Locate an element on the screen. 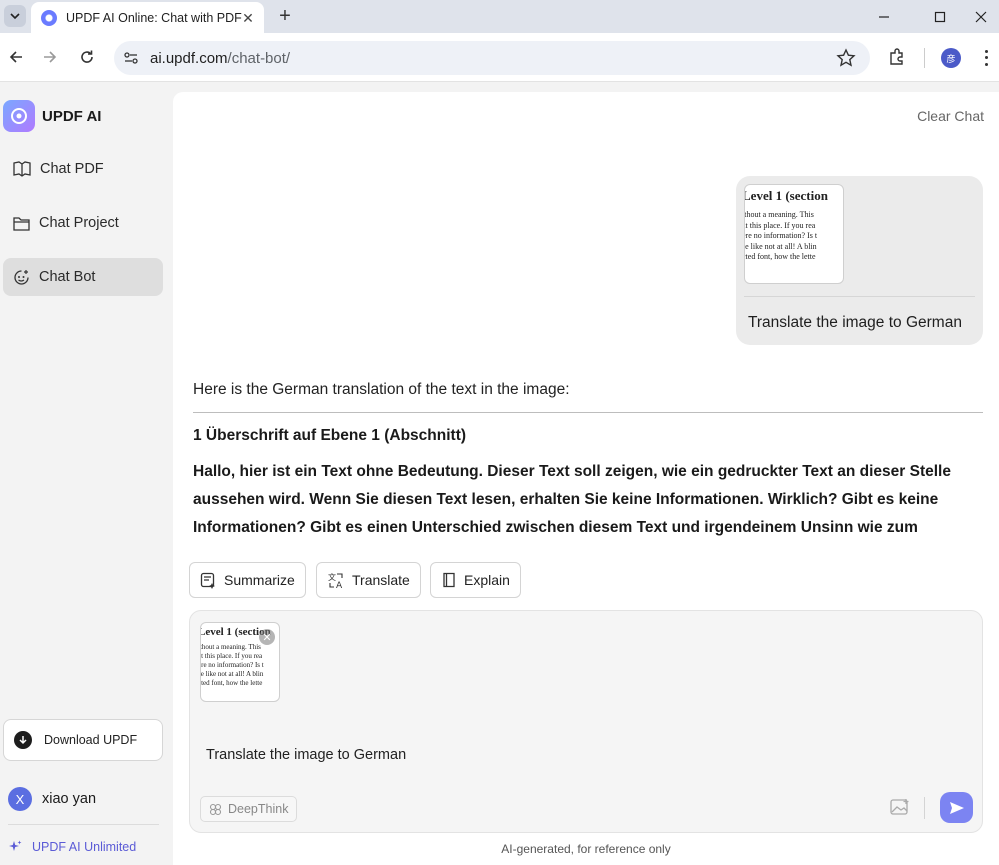  browser-toolbar: ai.updf.com/chat-bot/ is located at coordinates (499, 57).